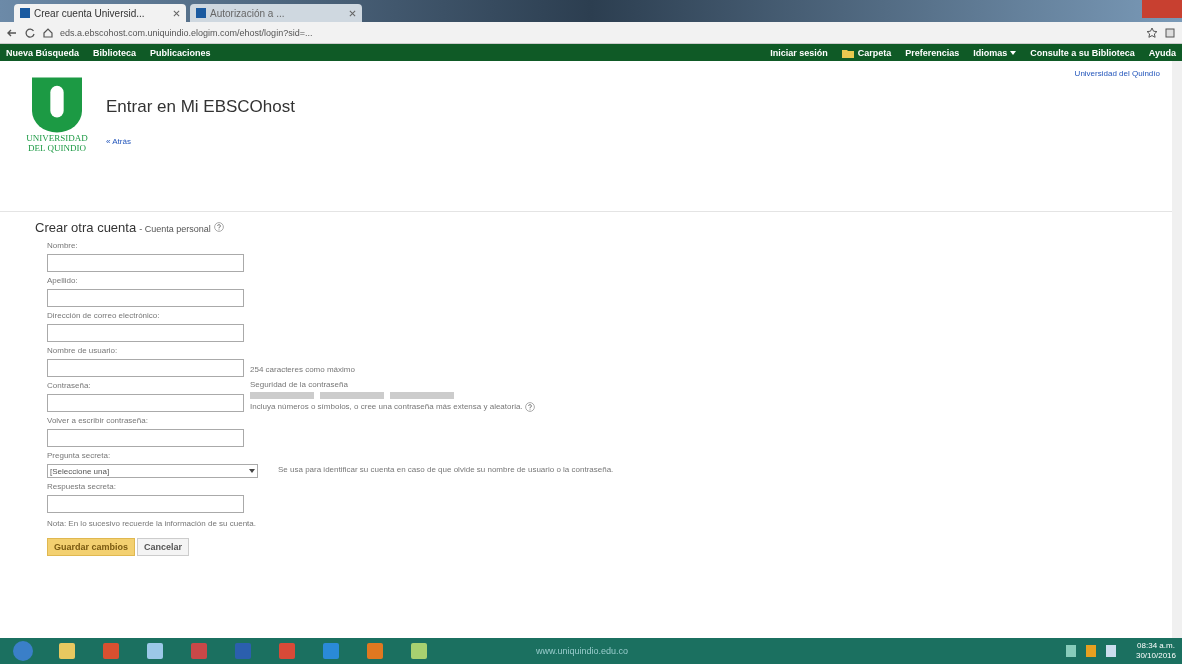 This screenshot has height=664, width=1182. What do you see at coordinates (932, 52) in the screenshot?
I see `nav-link: Preferencias` at bounding box center [932, 52].